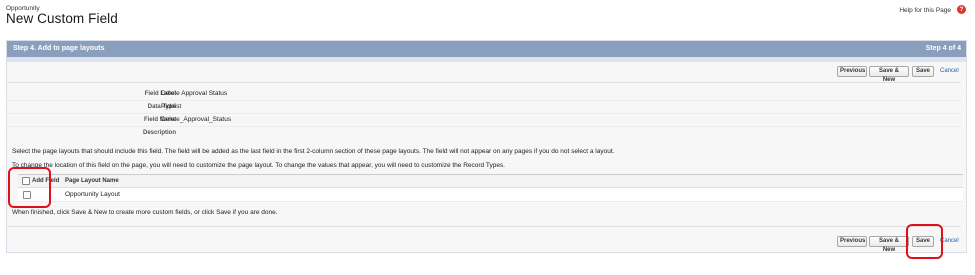 The image size is (975, 275). Describe the element at coordinates (159, 120) in the screenshot. I see `detail-label-field-name: Field Name` at that location.